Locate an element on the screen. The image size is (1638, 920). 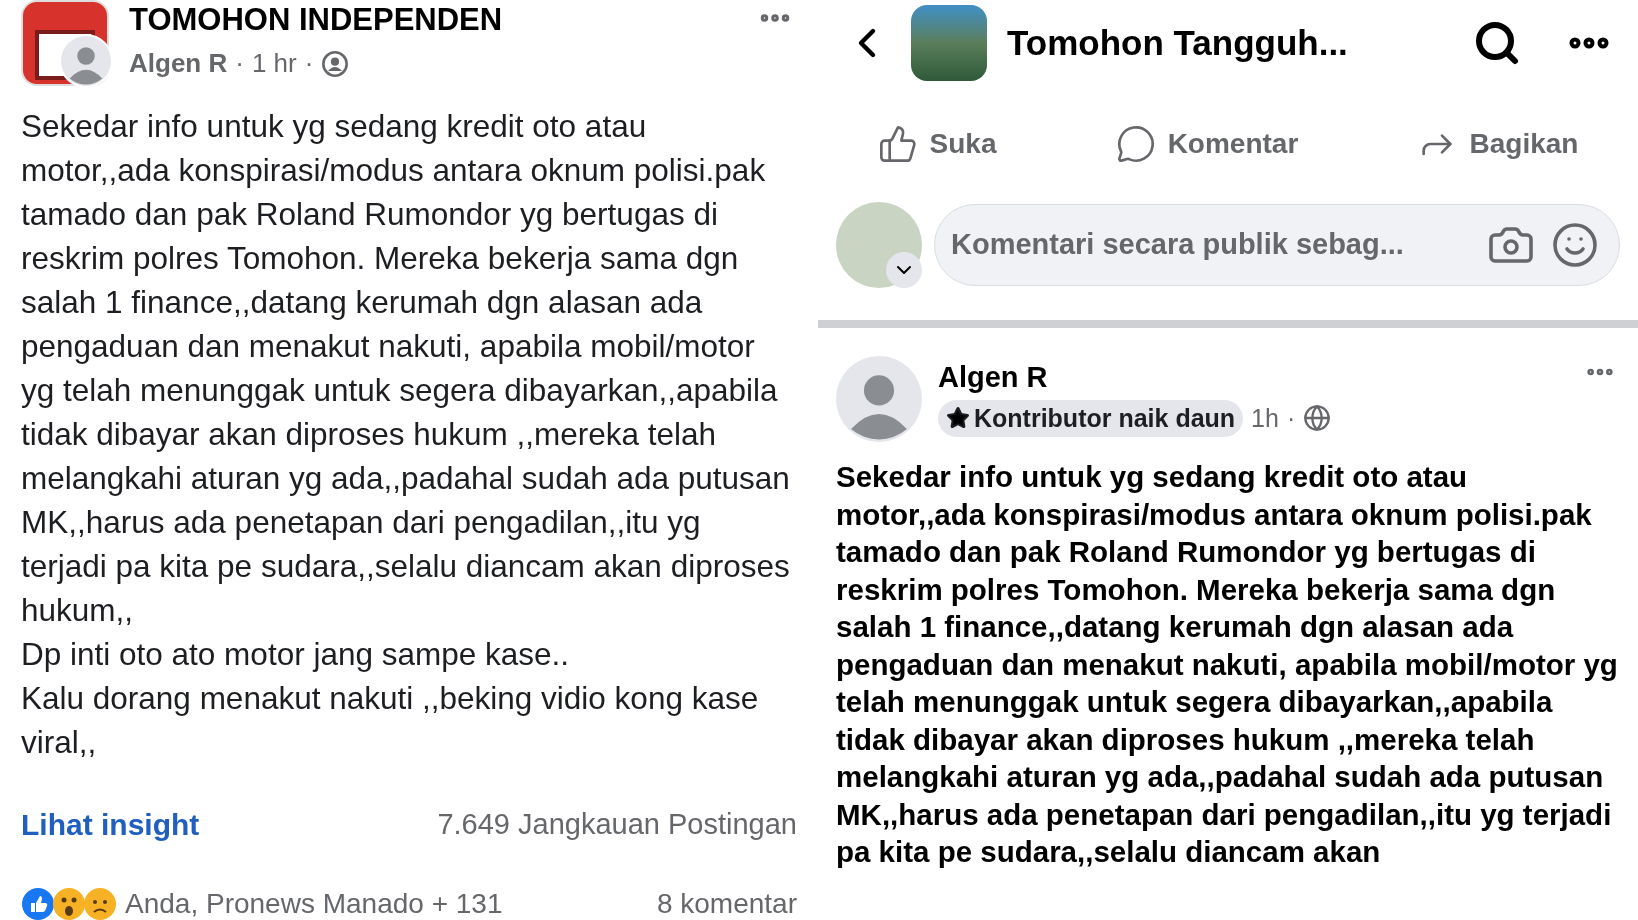
post-text: Kalu dorang menakut nakuti ,,beking vidio kong kase viral,, is located at coordinates (390, 720).